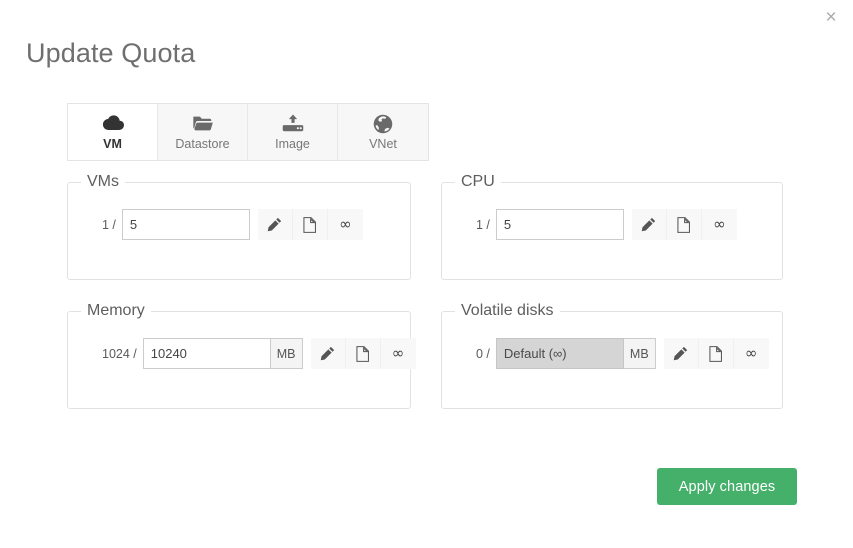 Image resolution: width=853 pixels, height=548 pixels. Describe the element at coordinates (286, 353) in the screenshot. I see `unit-addon-memory: MB` at that location.